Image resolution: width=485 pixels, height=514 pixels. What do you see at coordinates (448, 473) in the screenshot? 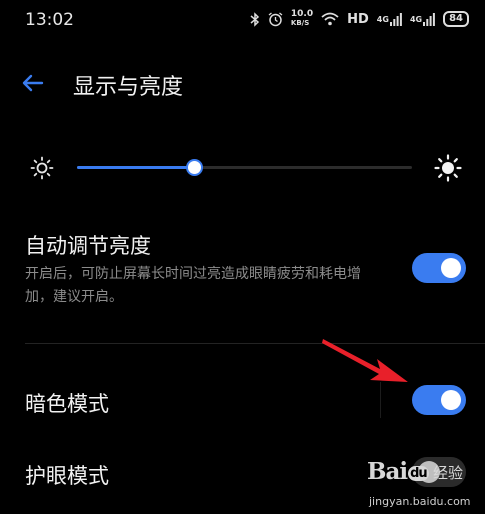
I see `jingyan-label: 经验` at bounding box center [448, 473].